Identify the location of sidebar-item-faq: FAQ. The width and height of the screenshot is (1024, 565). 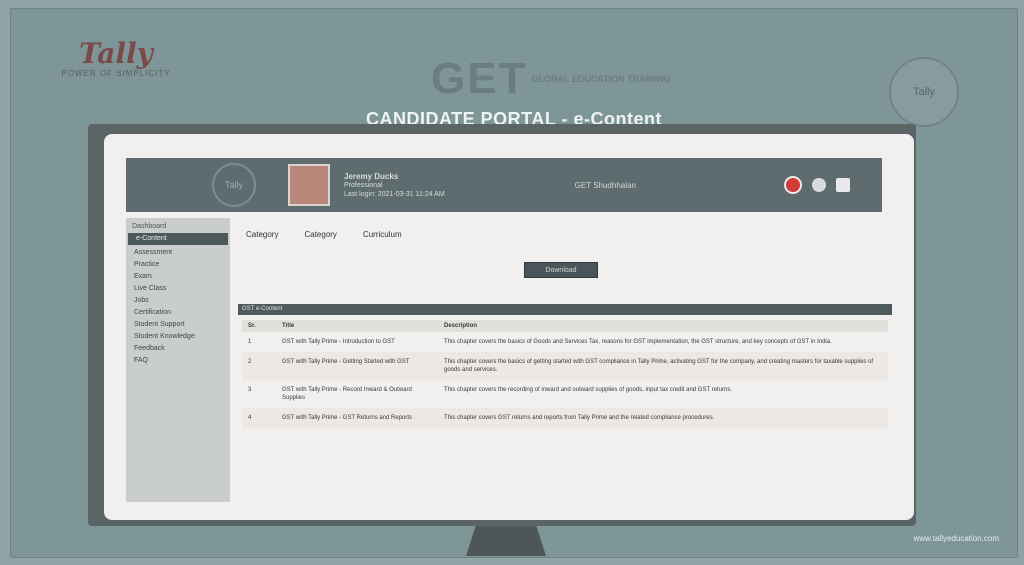
(178, 361).